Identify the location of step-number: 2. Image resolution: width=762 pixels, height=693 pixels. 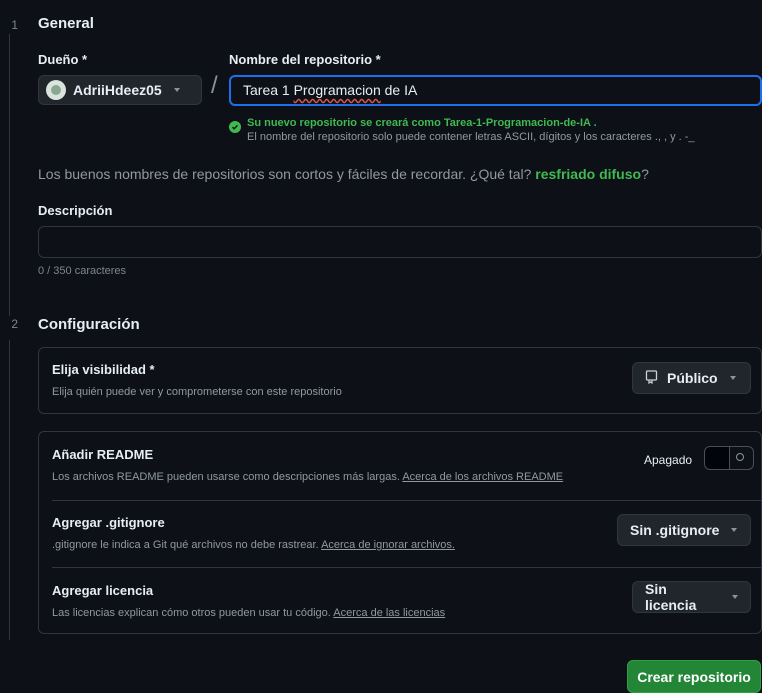
(14, 324).